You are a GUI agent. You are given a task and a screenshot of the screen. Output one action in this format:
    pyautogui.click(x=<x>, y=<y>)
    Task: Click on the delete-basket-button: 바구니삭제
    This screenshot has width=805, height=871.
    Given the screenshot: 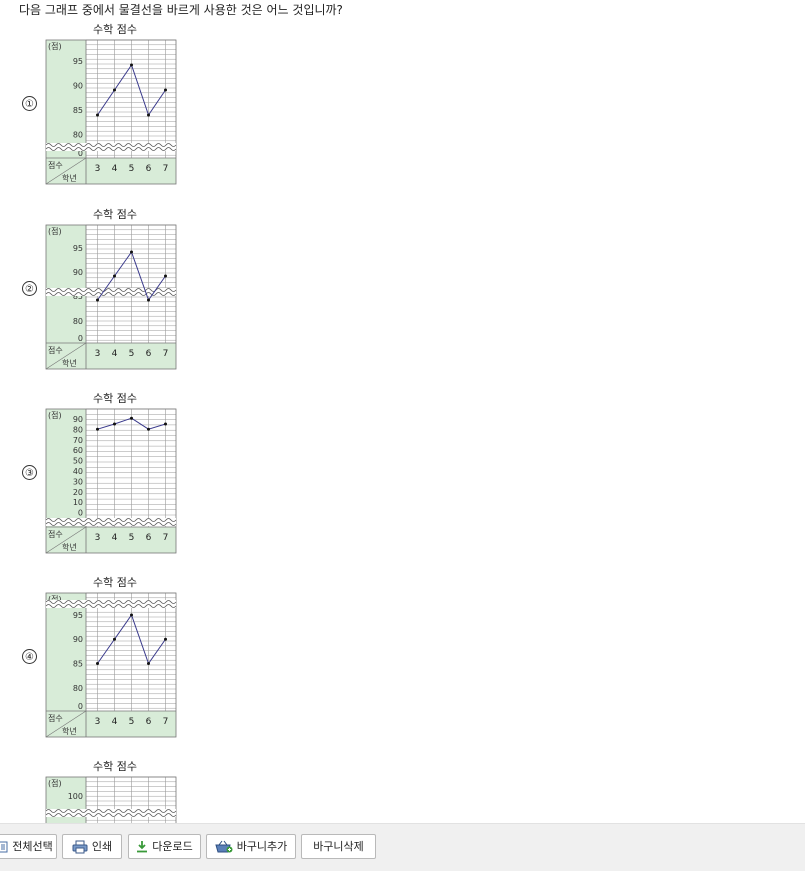 What is the action you would take?
    pyautogui.click(x=338, y=846)
    